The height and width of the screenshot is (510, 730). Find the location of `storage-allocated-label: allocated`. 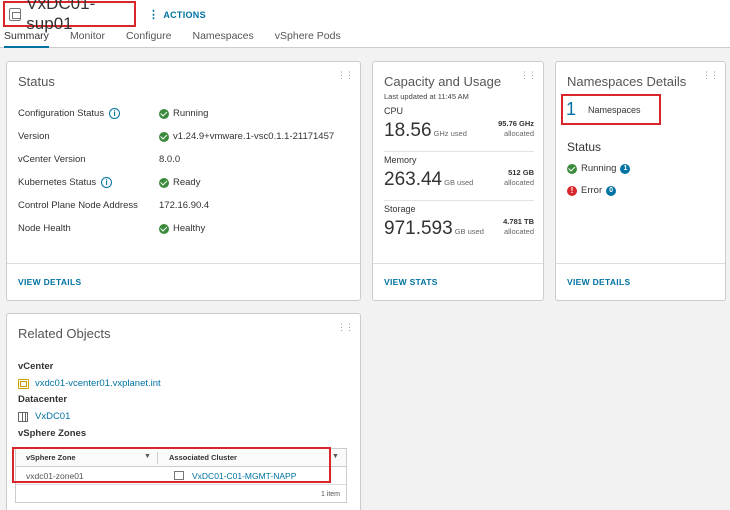

storage-allocated-label: allocated is located at coordinates (518, 231).